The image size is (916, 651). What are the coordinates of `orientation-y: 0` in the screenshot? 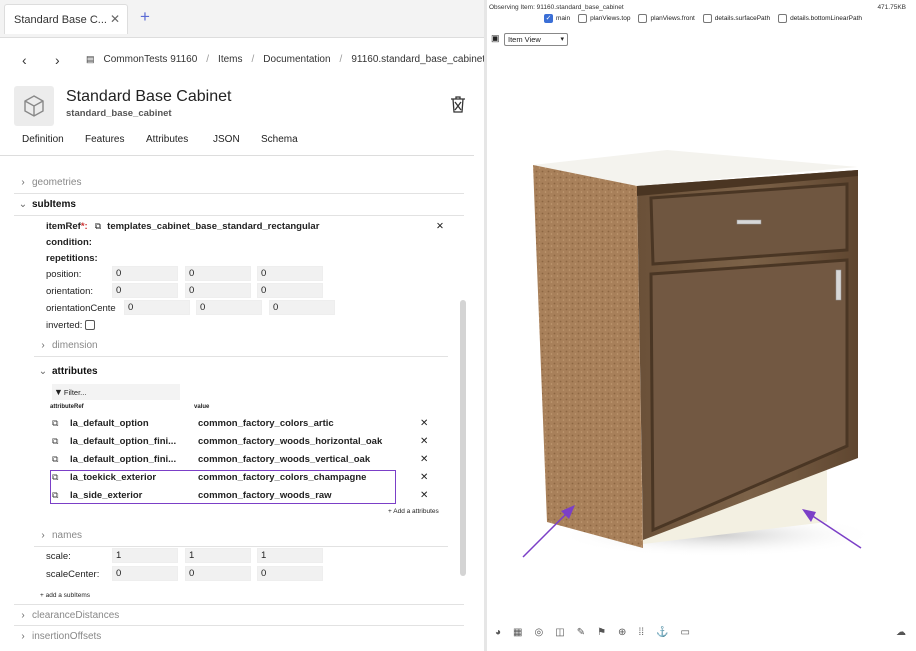 It's located at (218, 290).